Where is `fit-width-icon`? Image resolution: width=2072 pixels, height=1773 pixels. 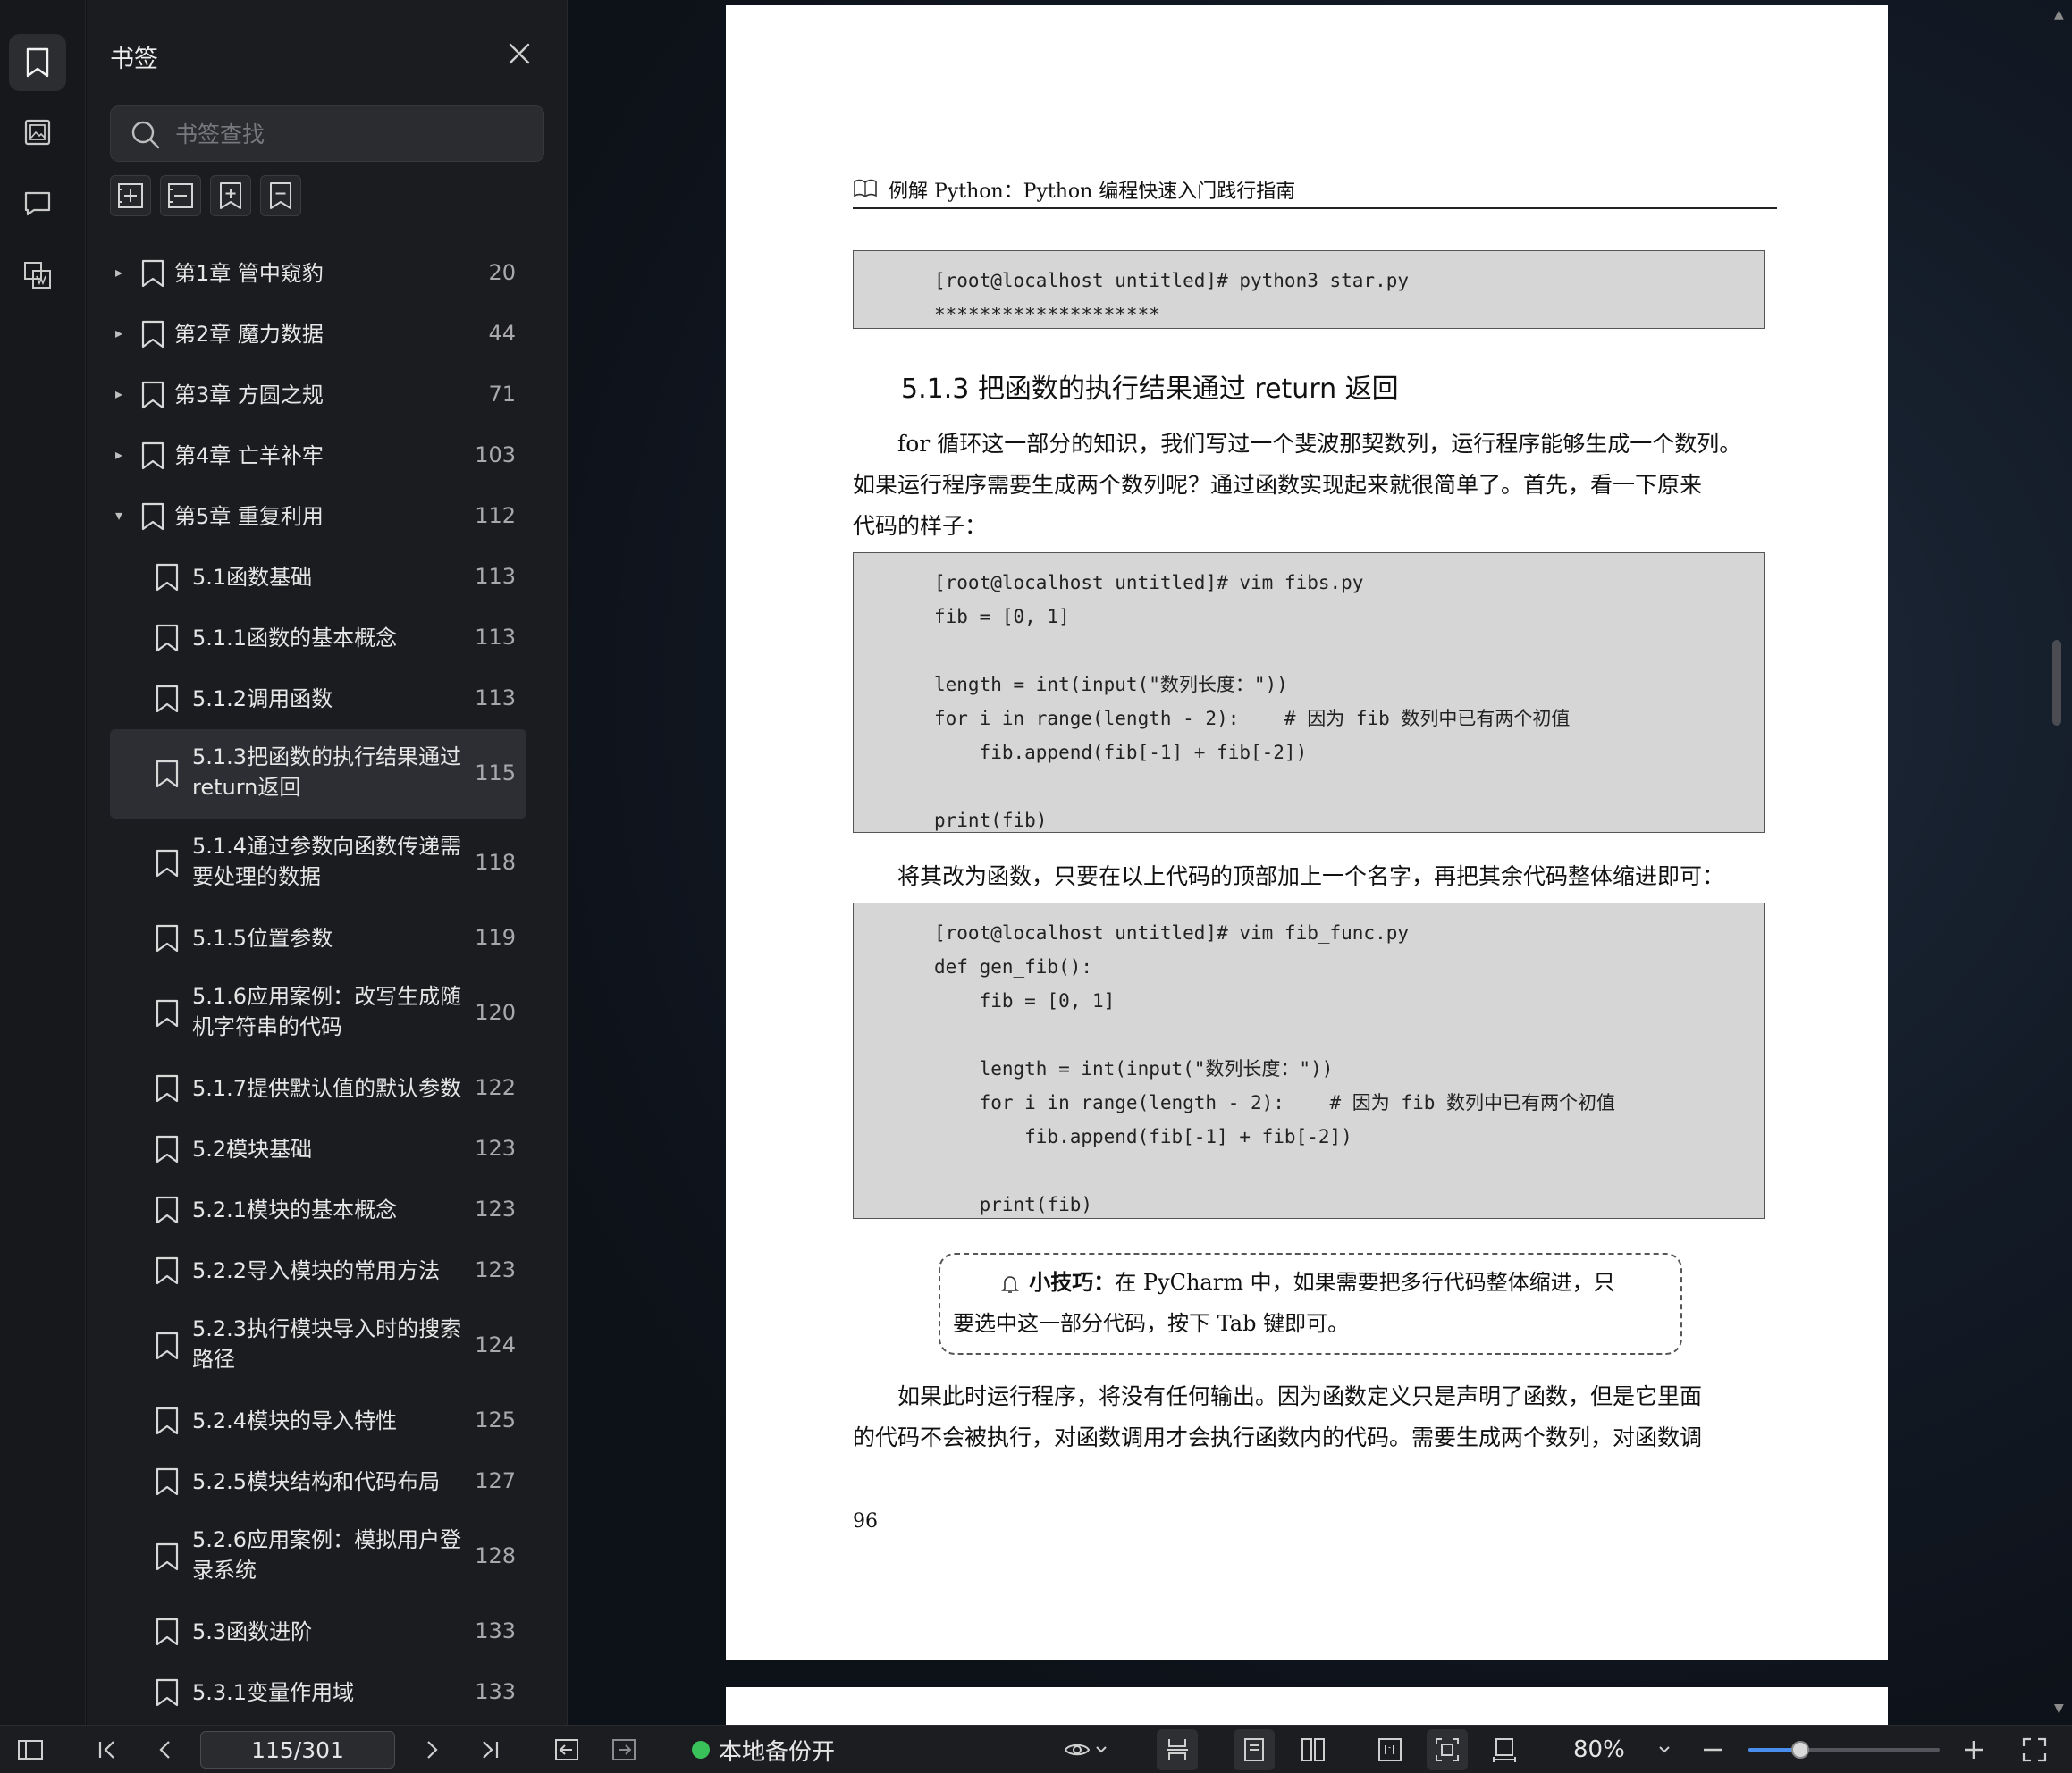
fit-width-icon is located at coordinates (1504, 1749).